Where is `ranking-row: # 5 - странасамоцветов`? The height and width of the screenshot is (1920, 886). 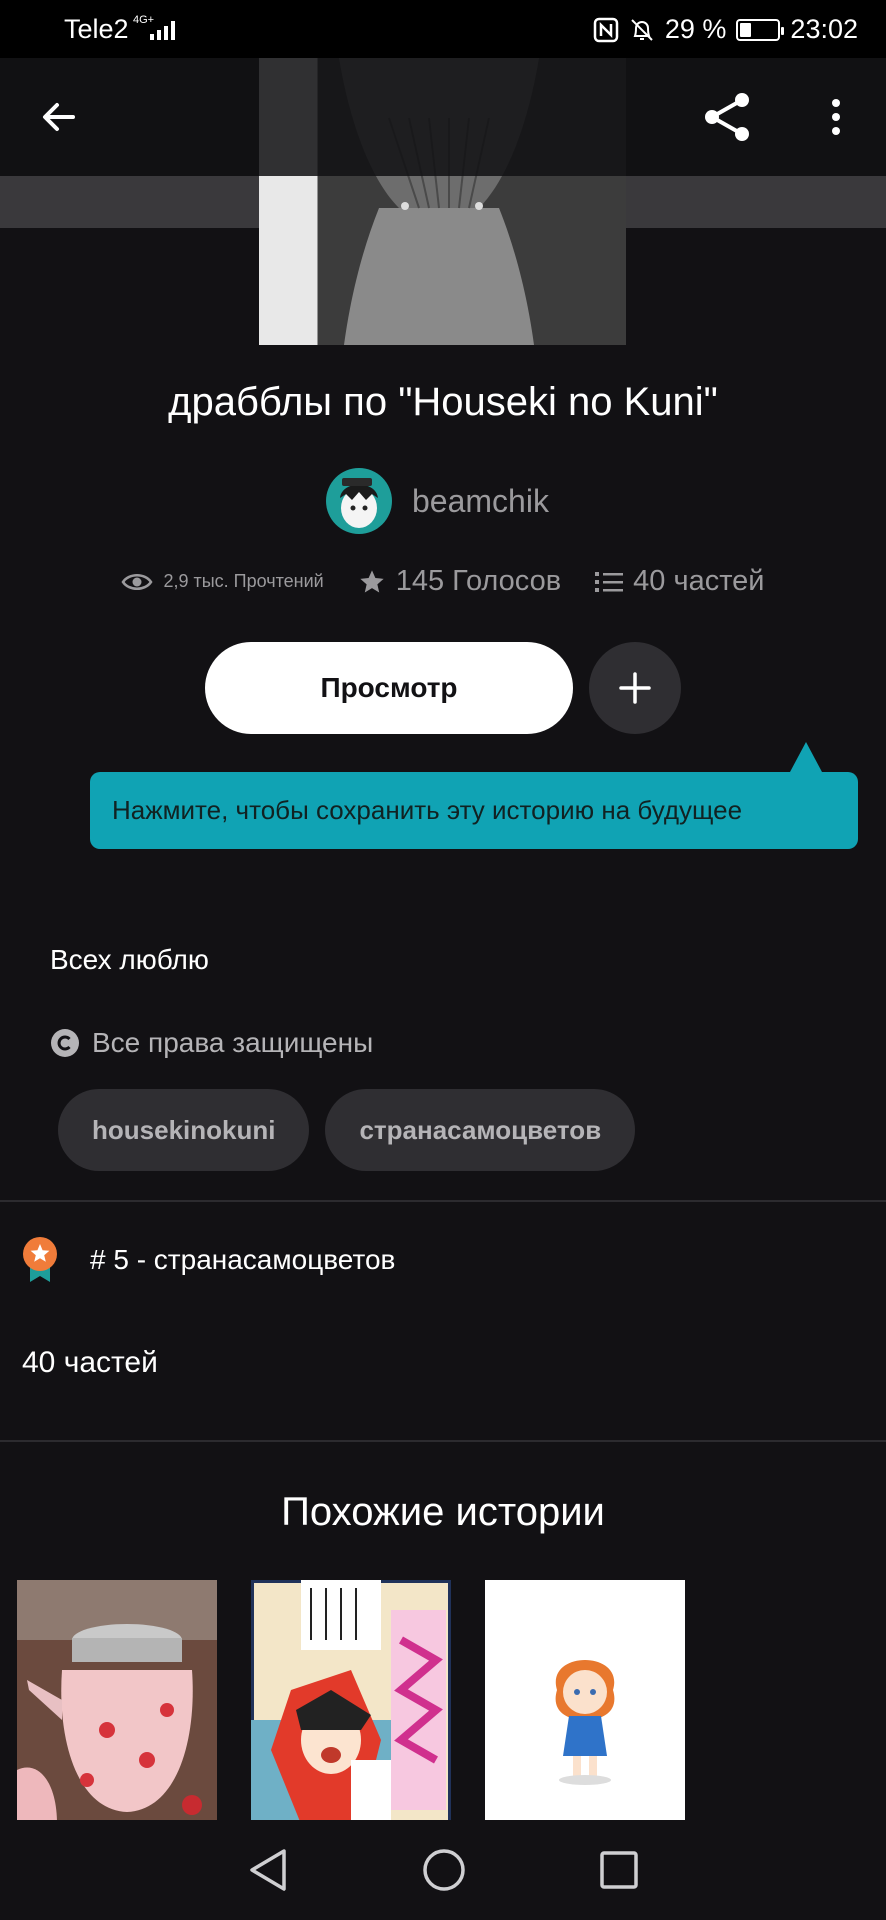
ranking-row: # 5 - странасамоцветов is located at coordinates (207, 1260).